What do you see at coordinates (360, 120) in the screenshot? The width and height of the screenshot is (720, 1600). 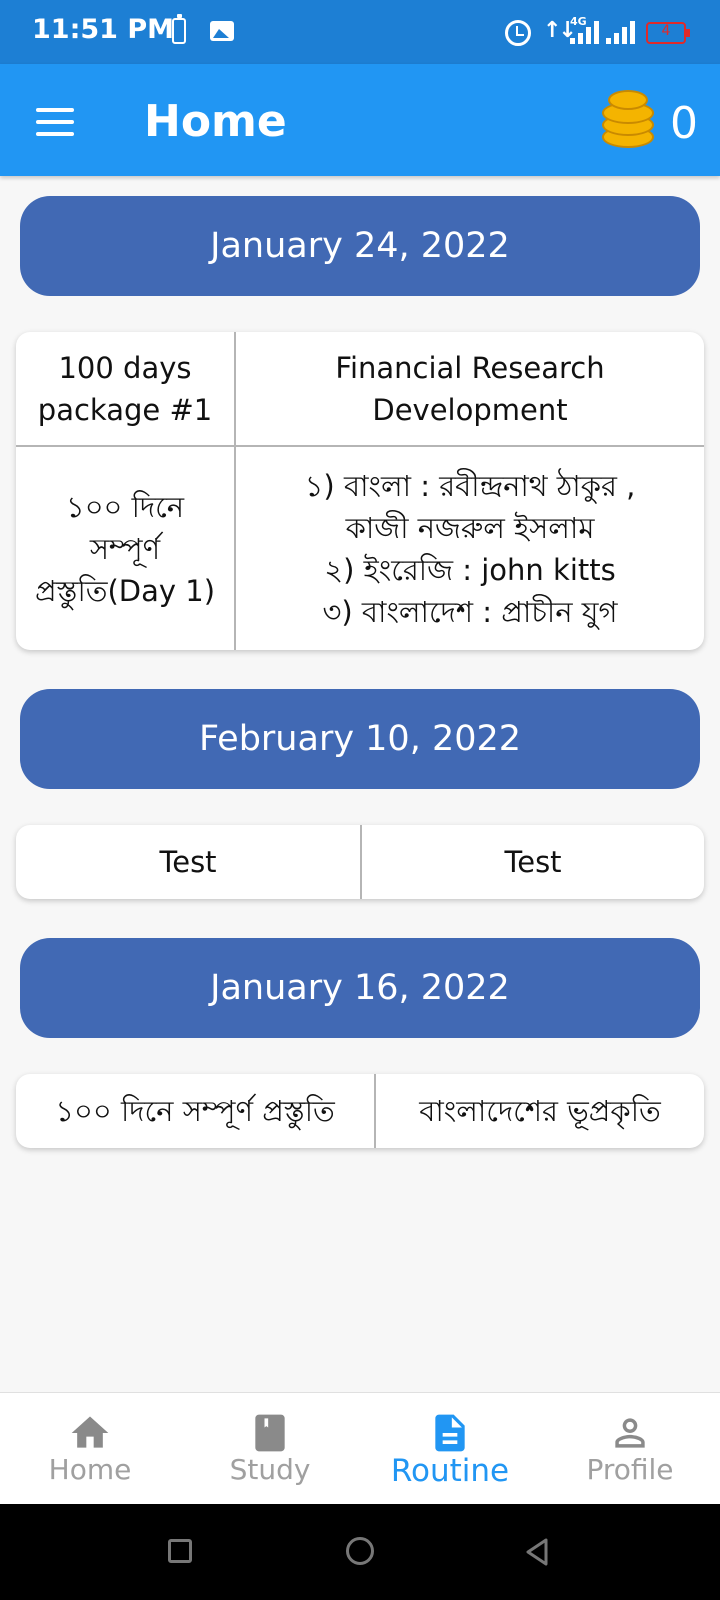 I see `app-bar: Home 0` at bounding box center [360, 120].